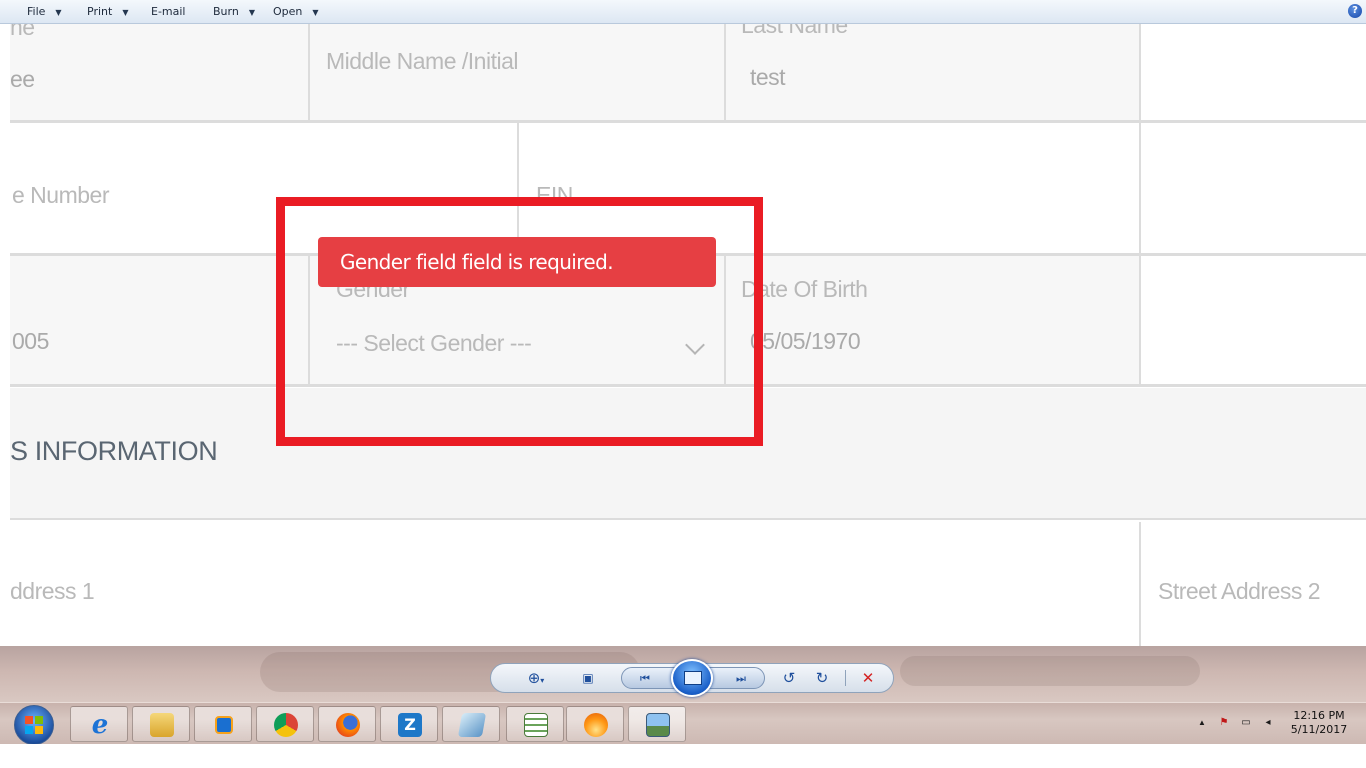 Image resolution: width=1366 pixels, height=768 pixels. I want to click on taskbar-flame-app, so click(595, 724).